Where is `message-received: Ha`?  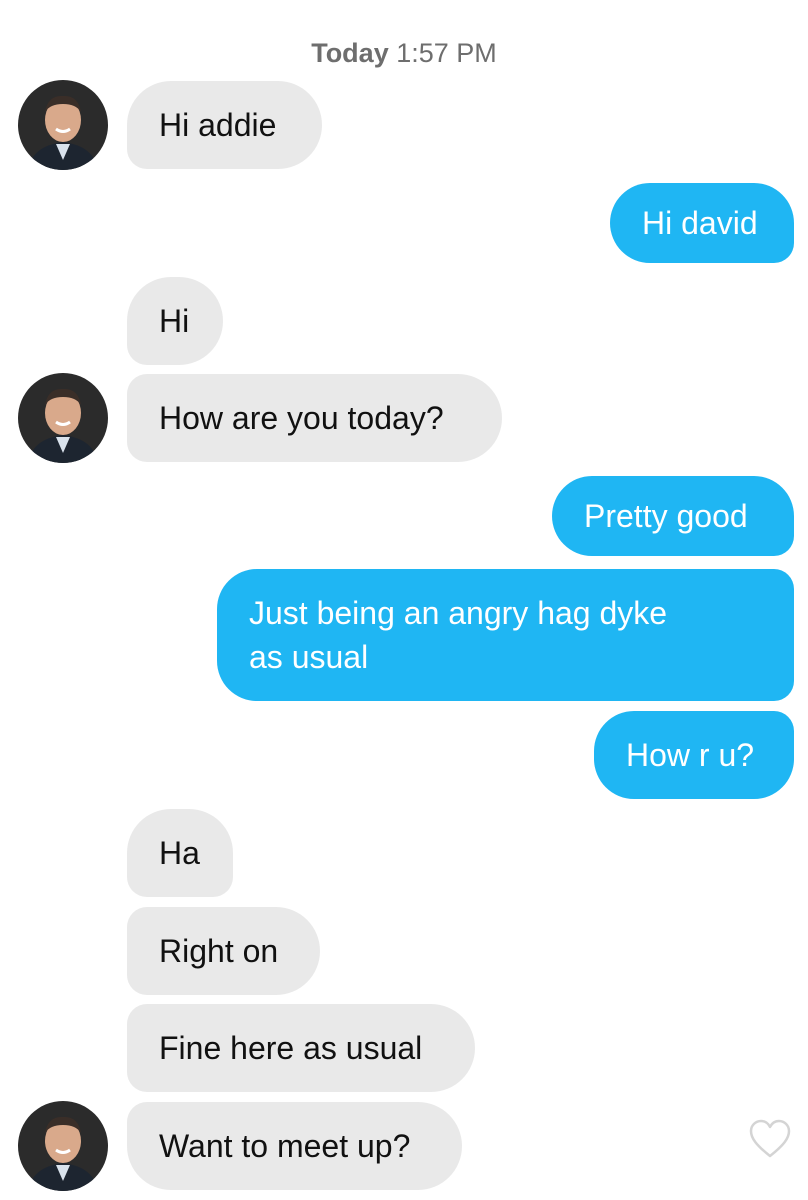 message-received: Ha is located at coordinates (180, 853).